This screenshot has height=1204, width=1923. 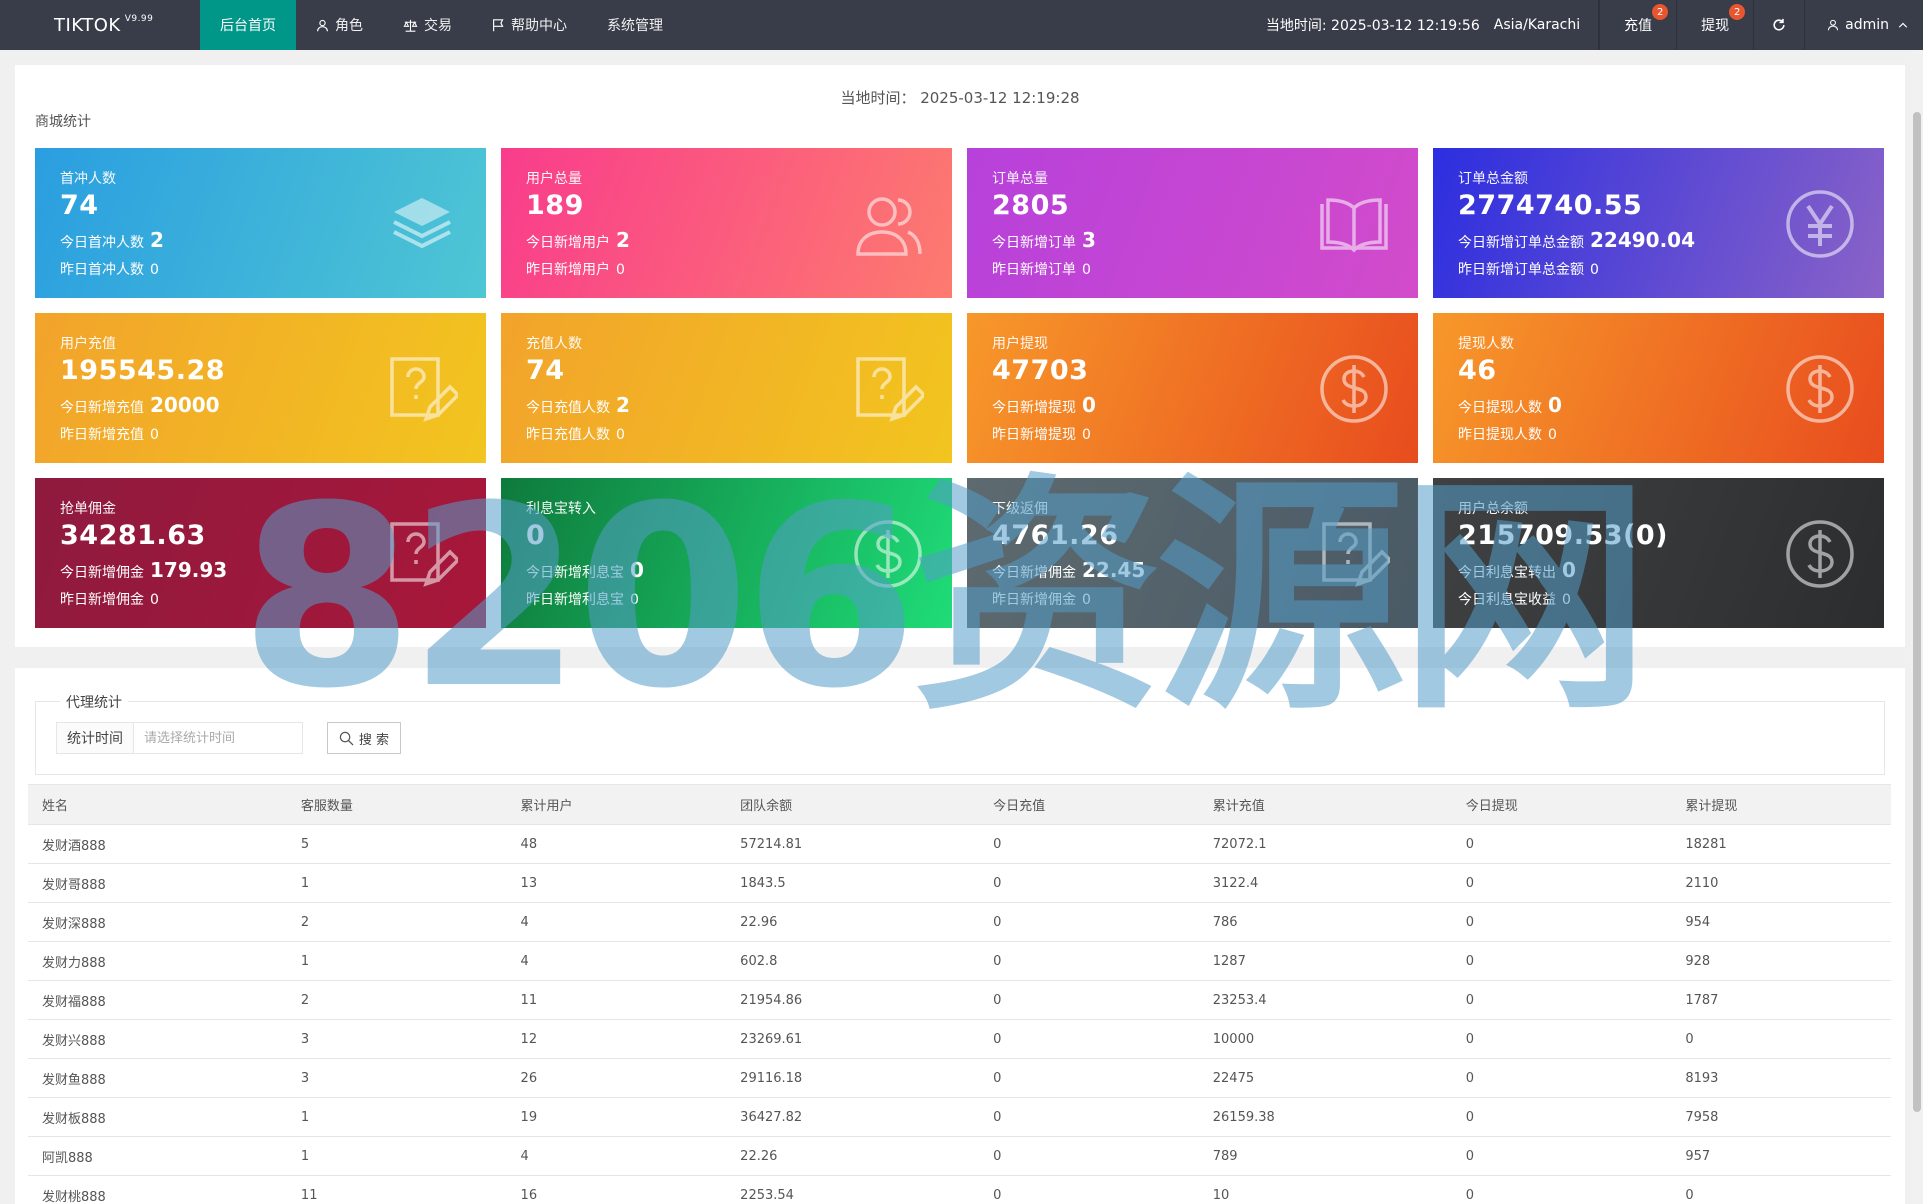 What do you see at coordinates (853, 922) in the screenshot?
I see `table-cell: 22.96` at bounding box center [853, 922].